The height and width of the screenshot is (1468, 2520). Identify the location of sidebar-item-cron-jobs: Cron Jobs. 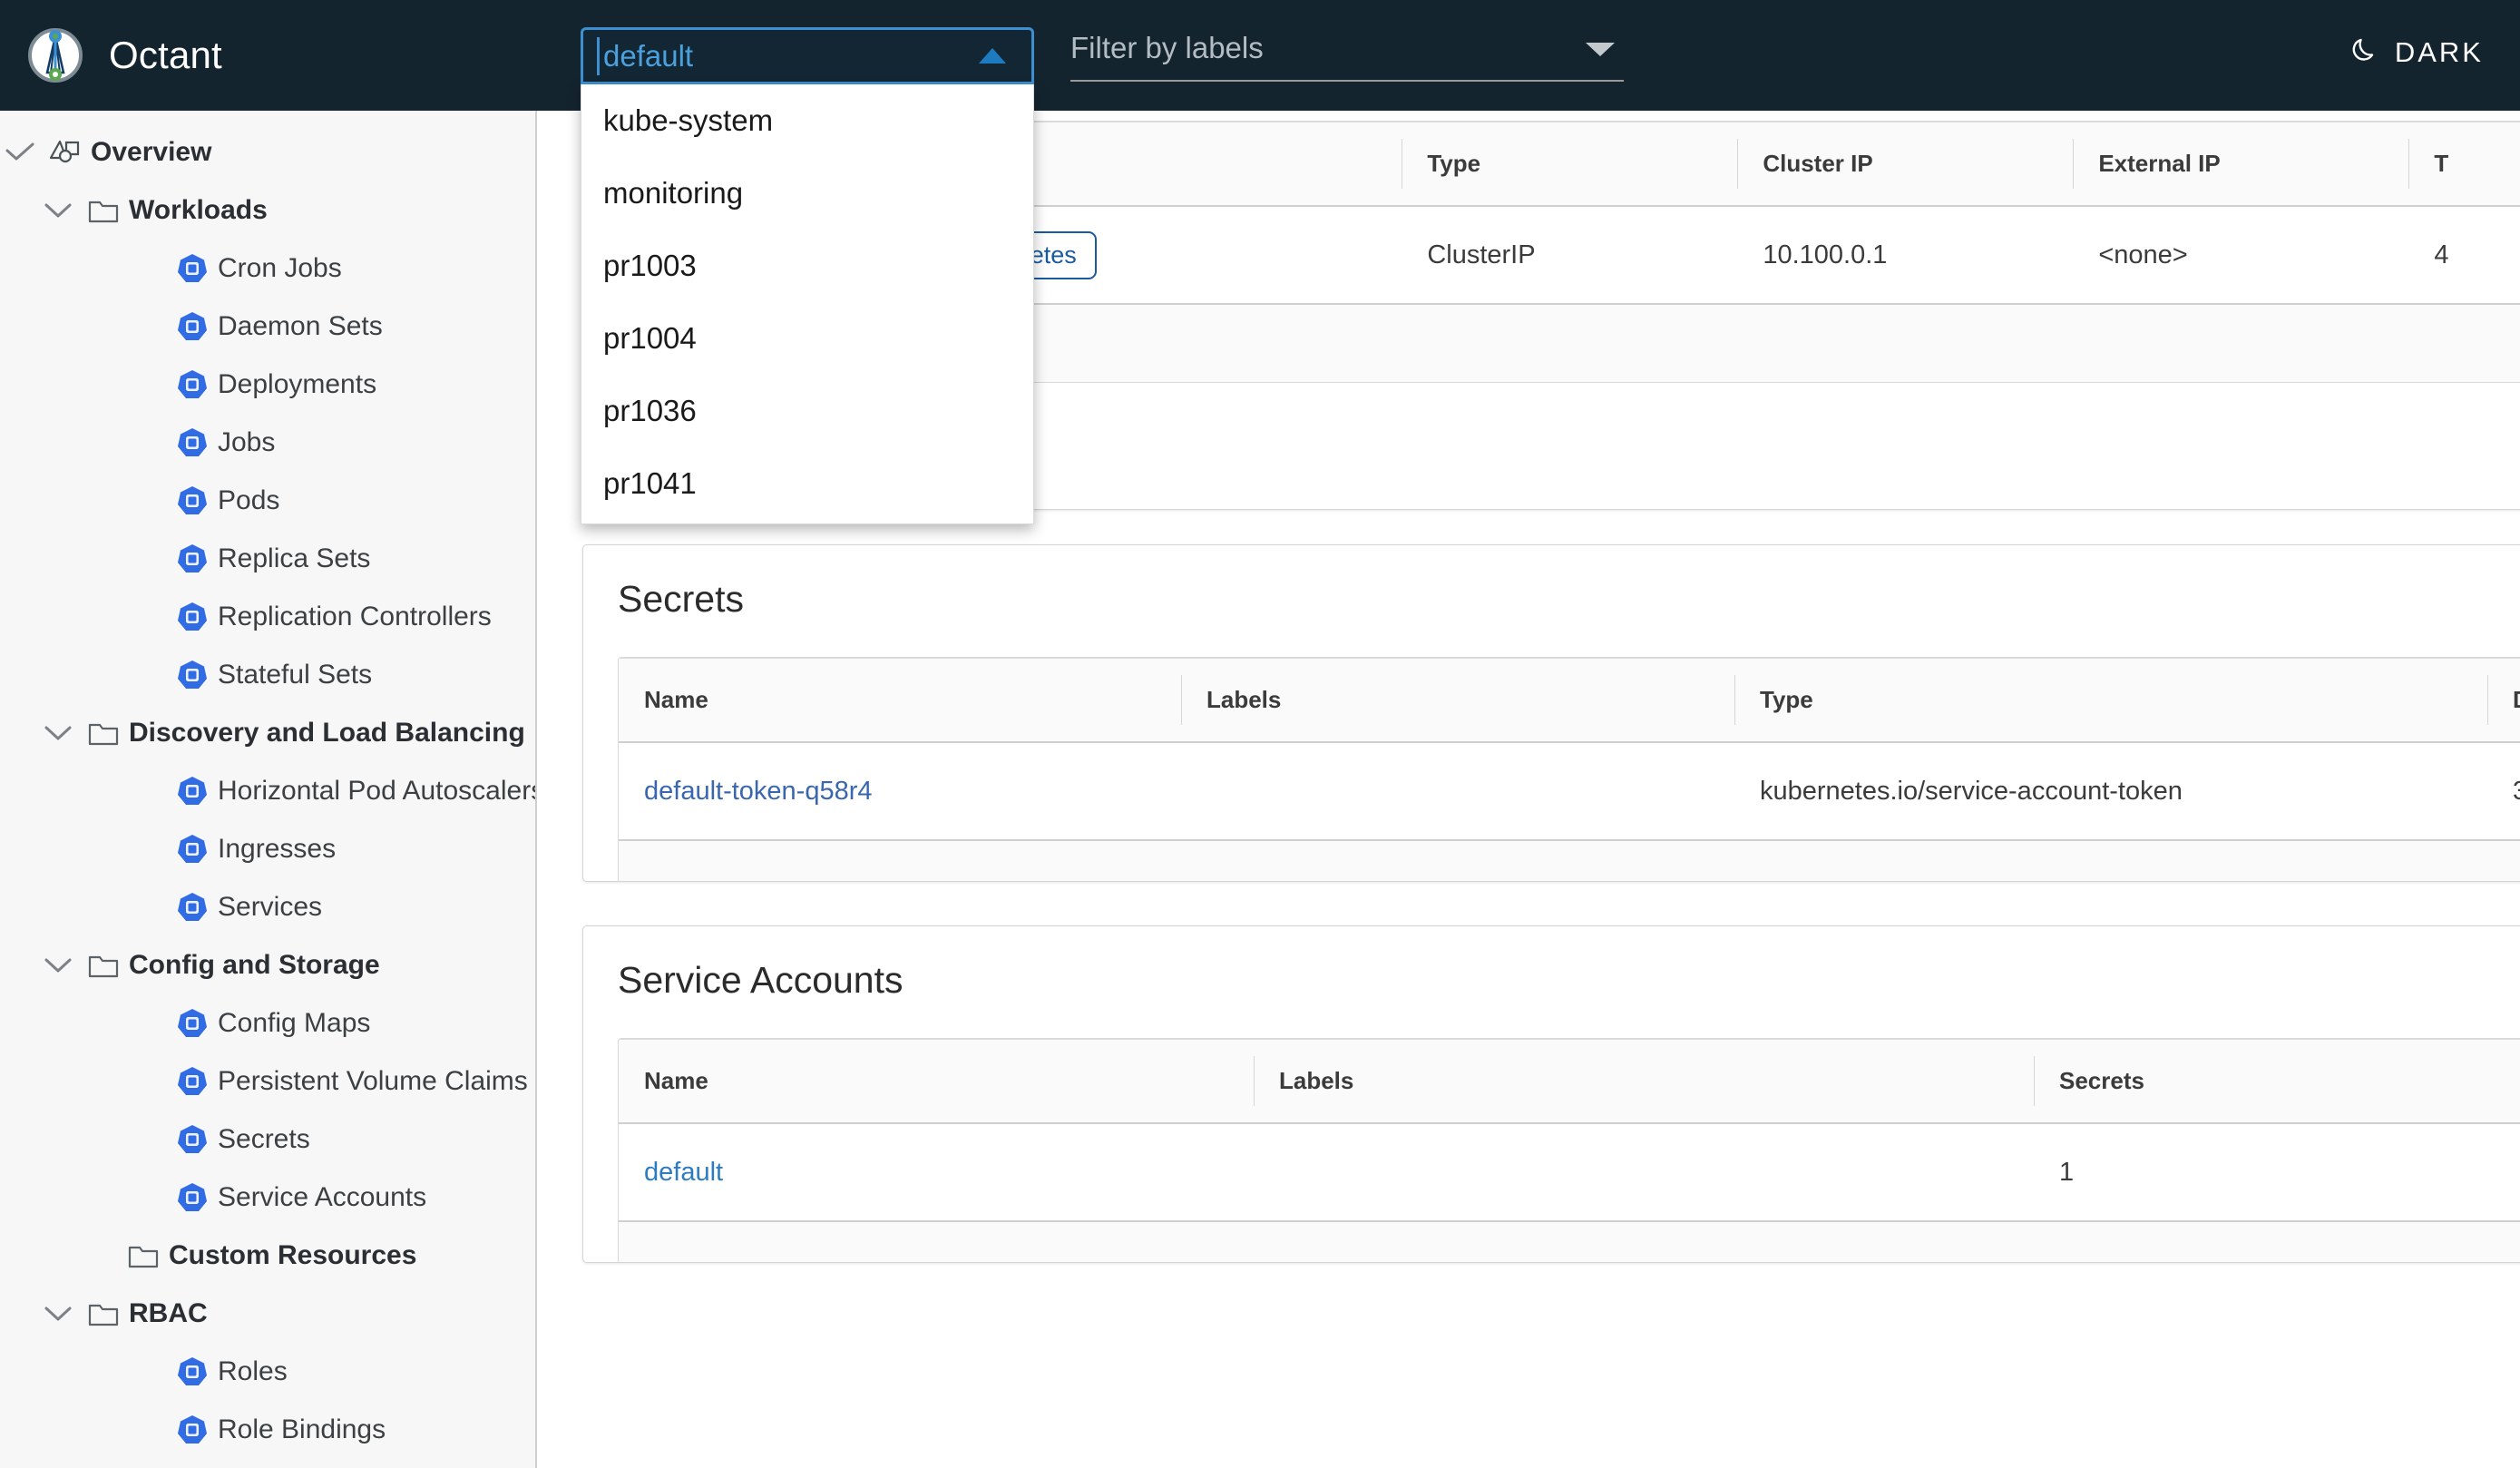
(267, 269).